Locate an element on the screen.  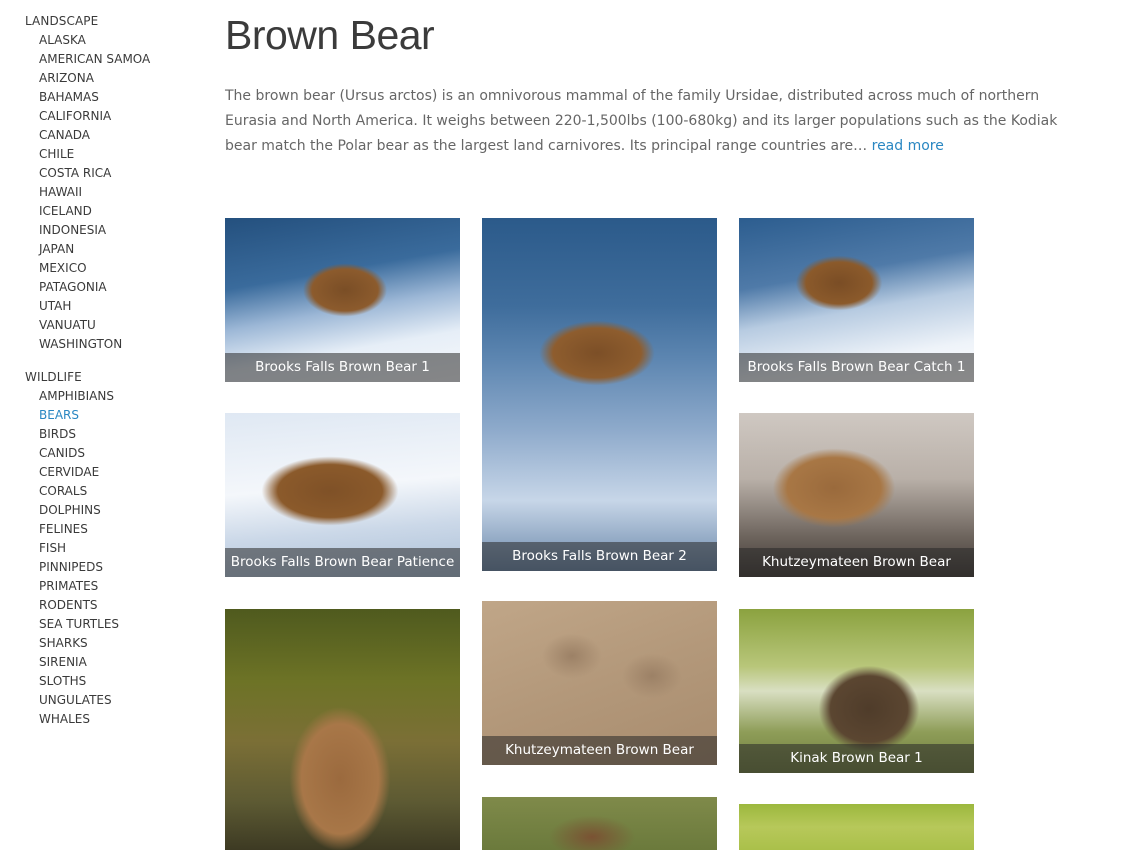
sidebar-item-costa-rica: COSTA RICA is located at coordinates (115, 173).